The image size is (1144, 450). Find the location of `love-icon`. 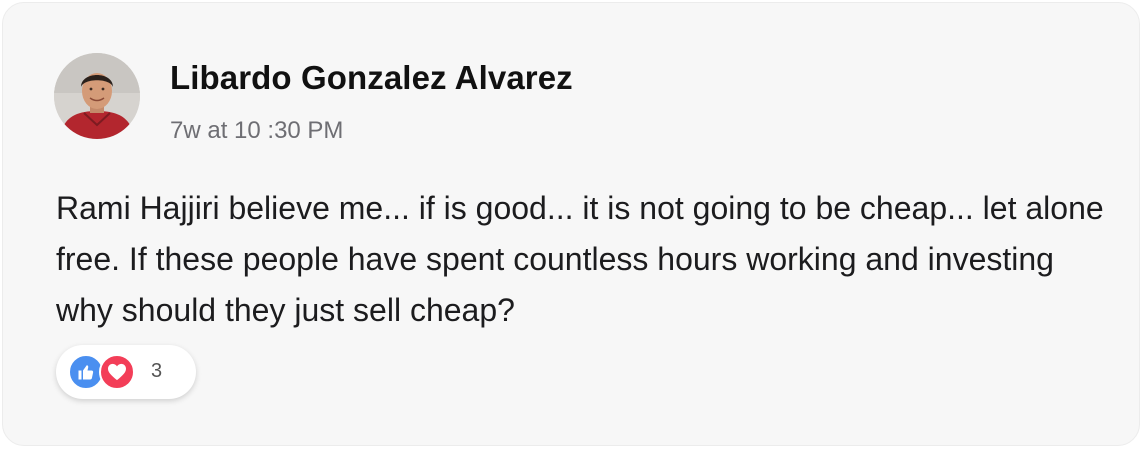

love-icon is located at coordinates (117, 372).